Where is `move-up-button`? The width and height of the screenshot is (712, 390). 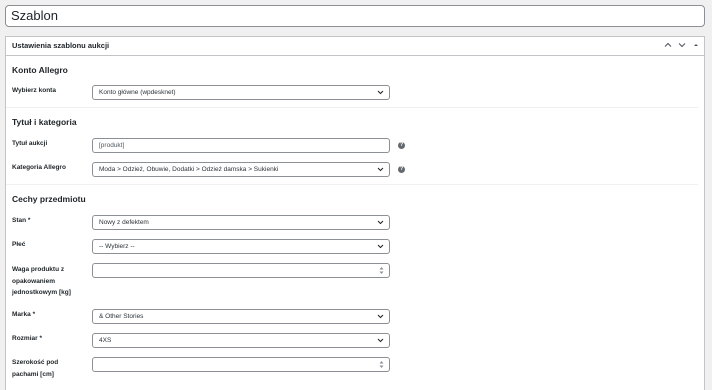
move-up-button is located at coordinates (668, 45).